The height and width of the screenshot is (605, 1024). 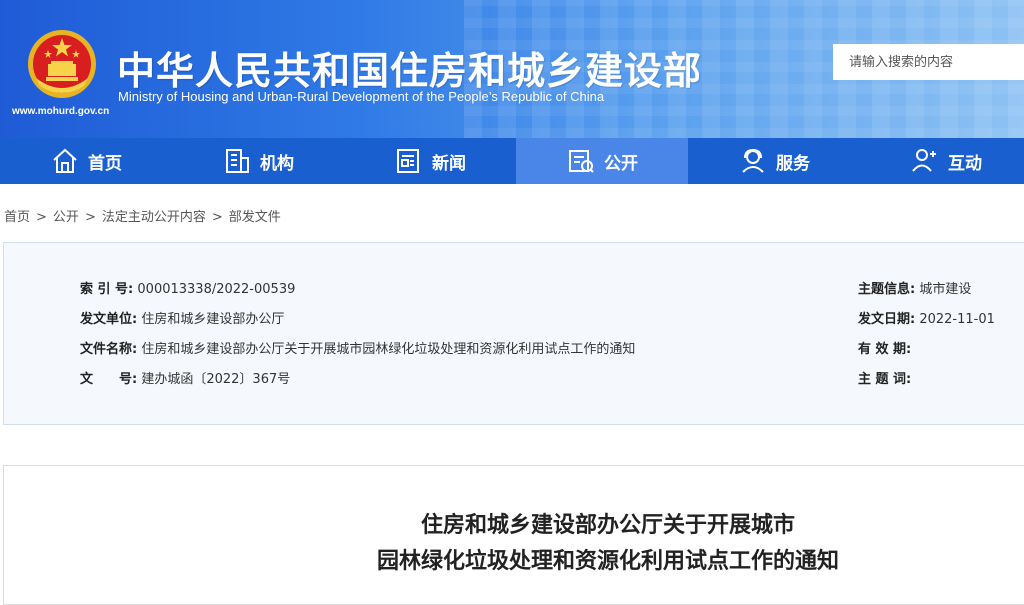 I want to click on meta-keywords: 主 题 词:, so click(x=885, y=379).